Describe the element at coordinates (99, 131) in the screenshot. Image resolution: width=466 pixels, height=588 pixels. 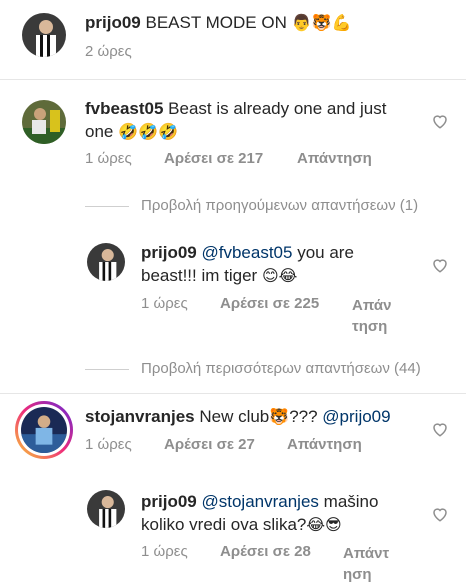
I see `comment-body-line2: one` at that location.